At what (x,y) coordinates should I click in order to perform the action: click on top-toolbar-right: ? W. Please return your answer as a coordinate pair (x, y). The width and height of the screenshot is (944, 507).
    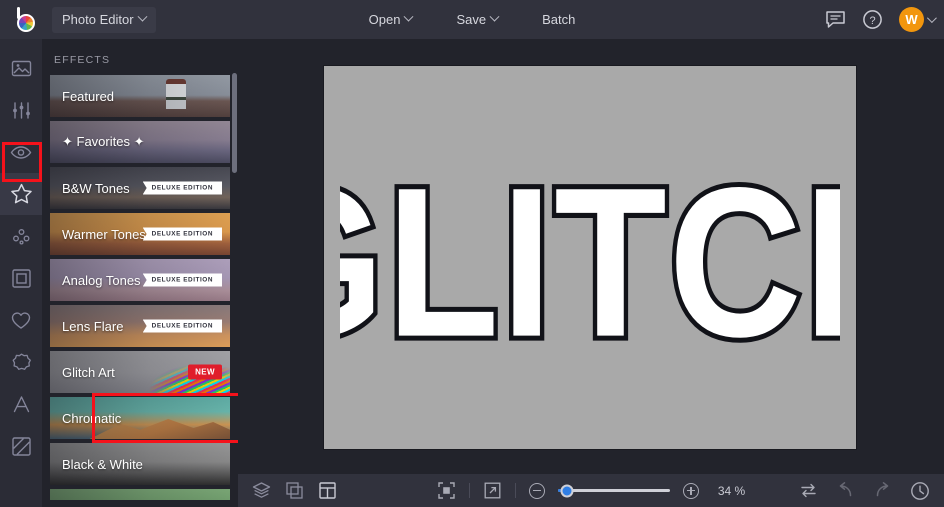
    Looking at the image, I should click on (881, 19).